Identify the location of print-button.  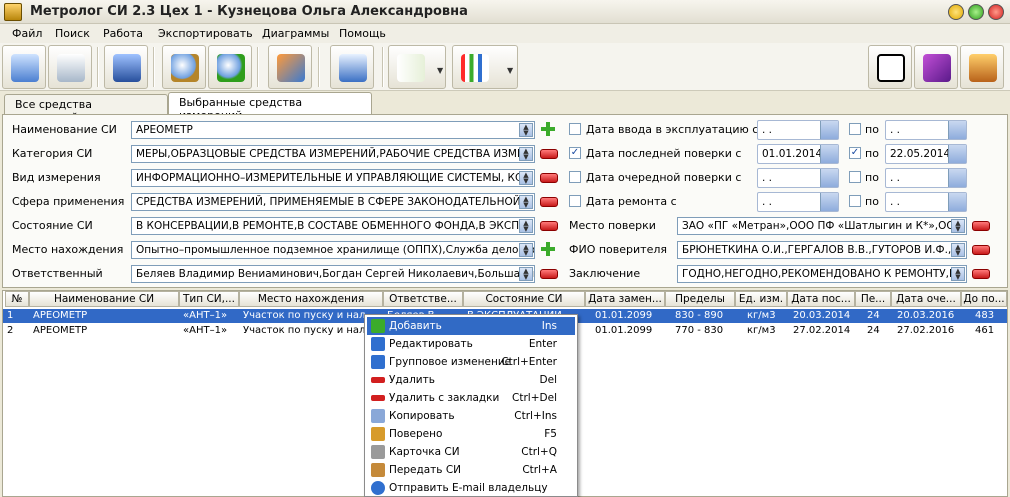
(70, 67).